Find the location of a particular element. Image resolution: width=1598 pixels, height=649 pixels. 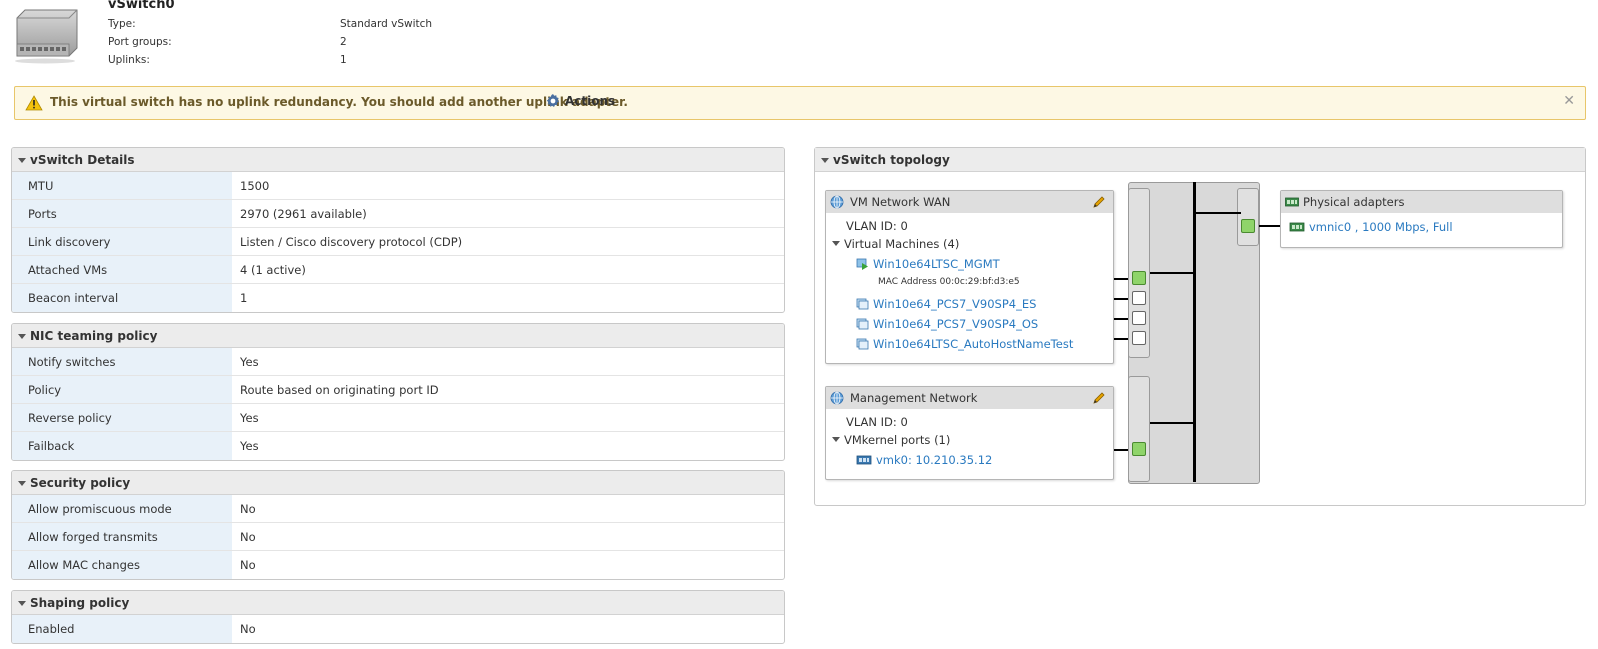

property-key: Allow MAC changes is located at coordinates (122, 565).